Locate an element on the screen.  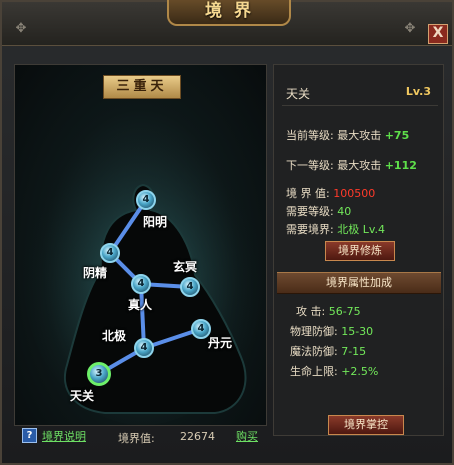
title-bar: 境界 ✥ ✥ X is located at coordinates (227, 23).